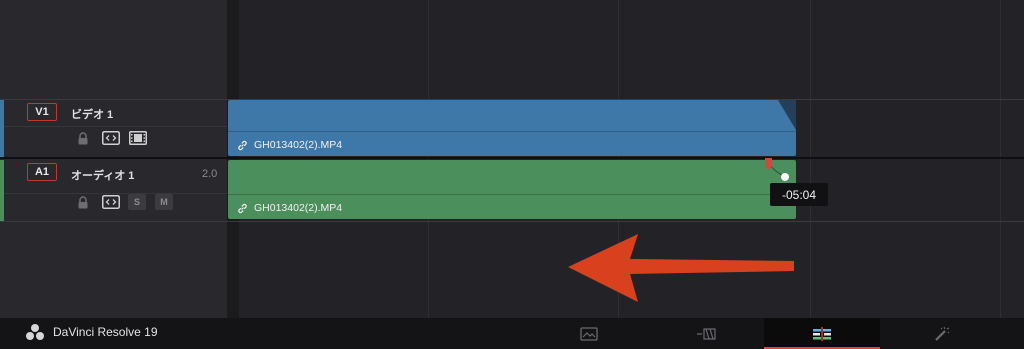  What do you see at coordinates (164, 202) in the screenshot?
I see `mute-button: M` at bounding box center [164, 202].